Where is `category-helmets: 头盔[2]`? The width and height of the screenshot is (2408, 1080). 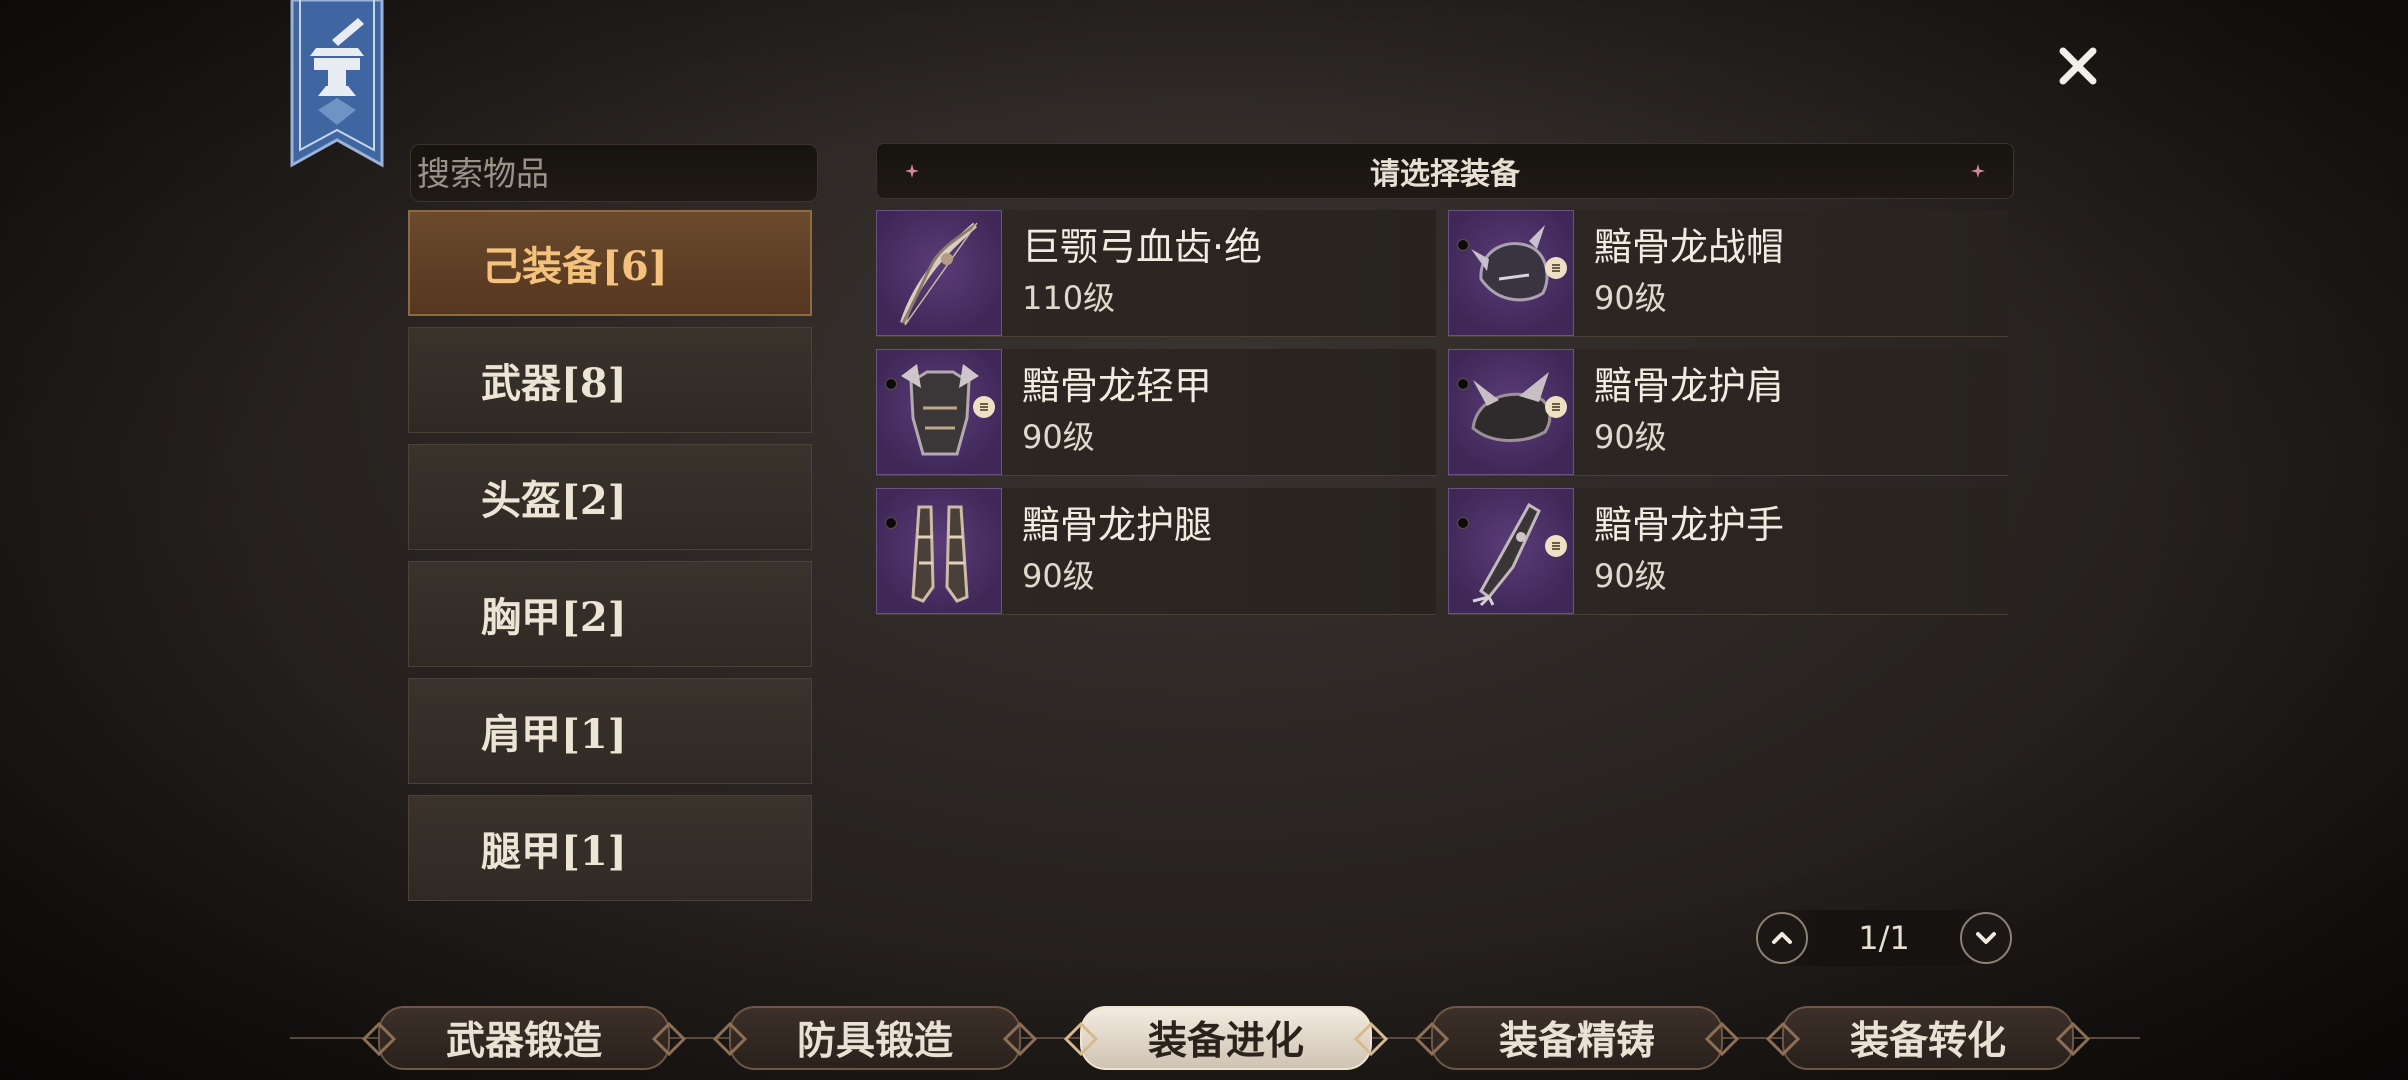
category-helmets: 头盔[2] is located at coordinates (610, 497).